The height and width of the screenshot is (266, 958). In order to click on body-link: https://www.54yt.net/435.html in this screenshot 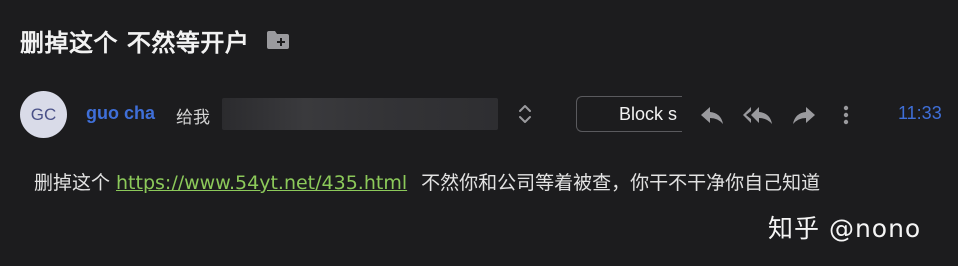, I will do `click(261, 183)`.